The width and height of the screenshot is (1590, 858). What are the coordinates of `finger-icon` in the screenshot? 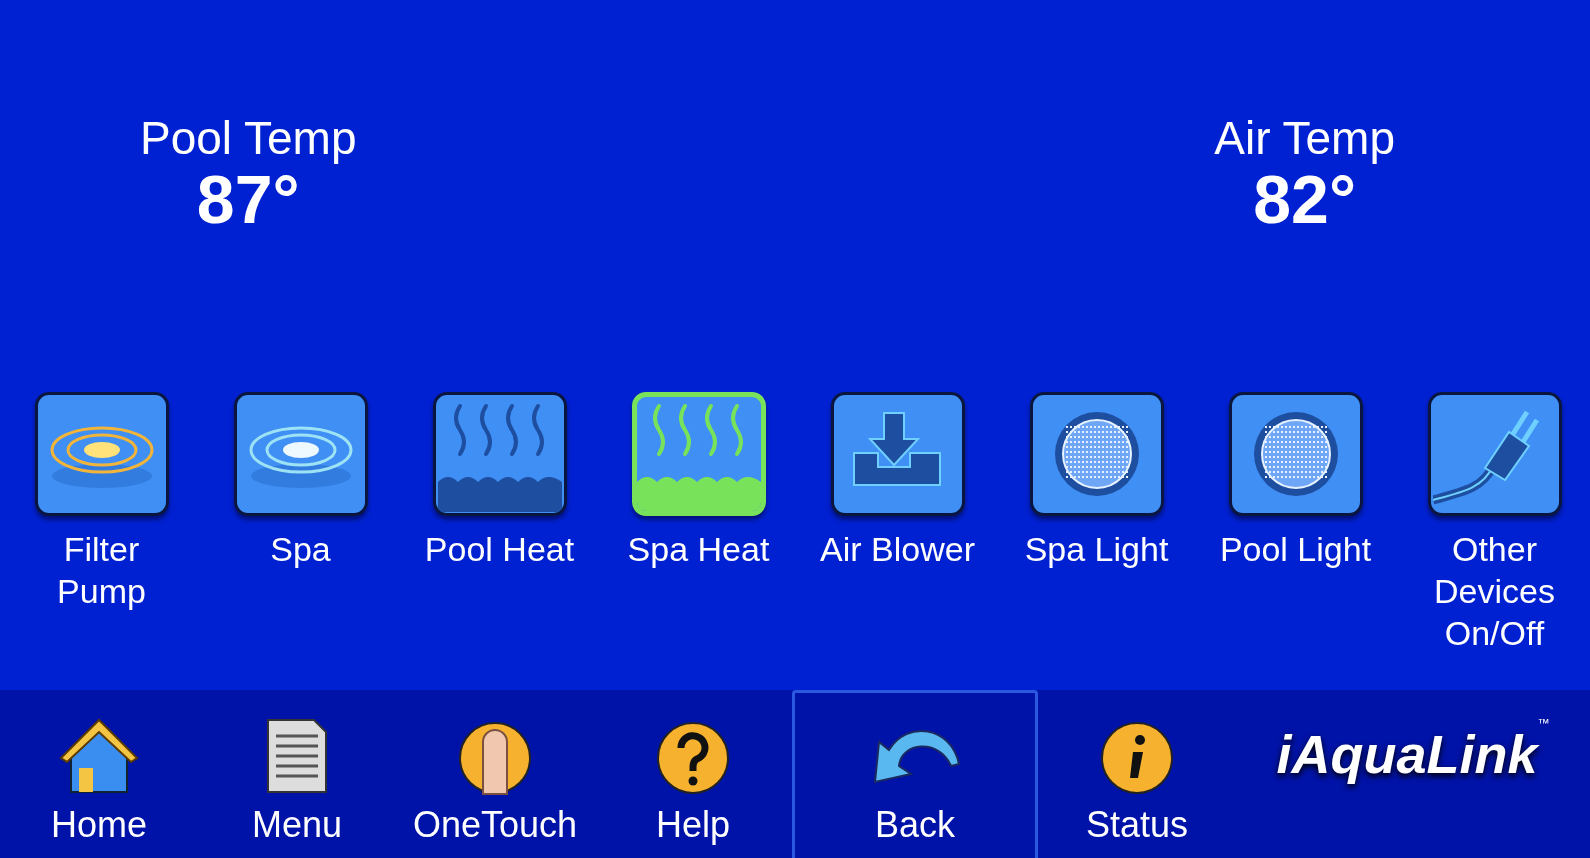 It's located at (495, 758).